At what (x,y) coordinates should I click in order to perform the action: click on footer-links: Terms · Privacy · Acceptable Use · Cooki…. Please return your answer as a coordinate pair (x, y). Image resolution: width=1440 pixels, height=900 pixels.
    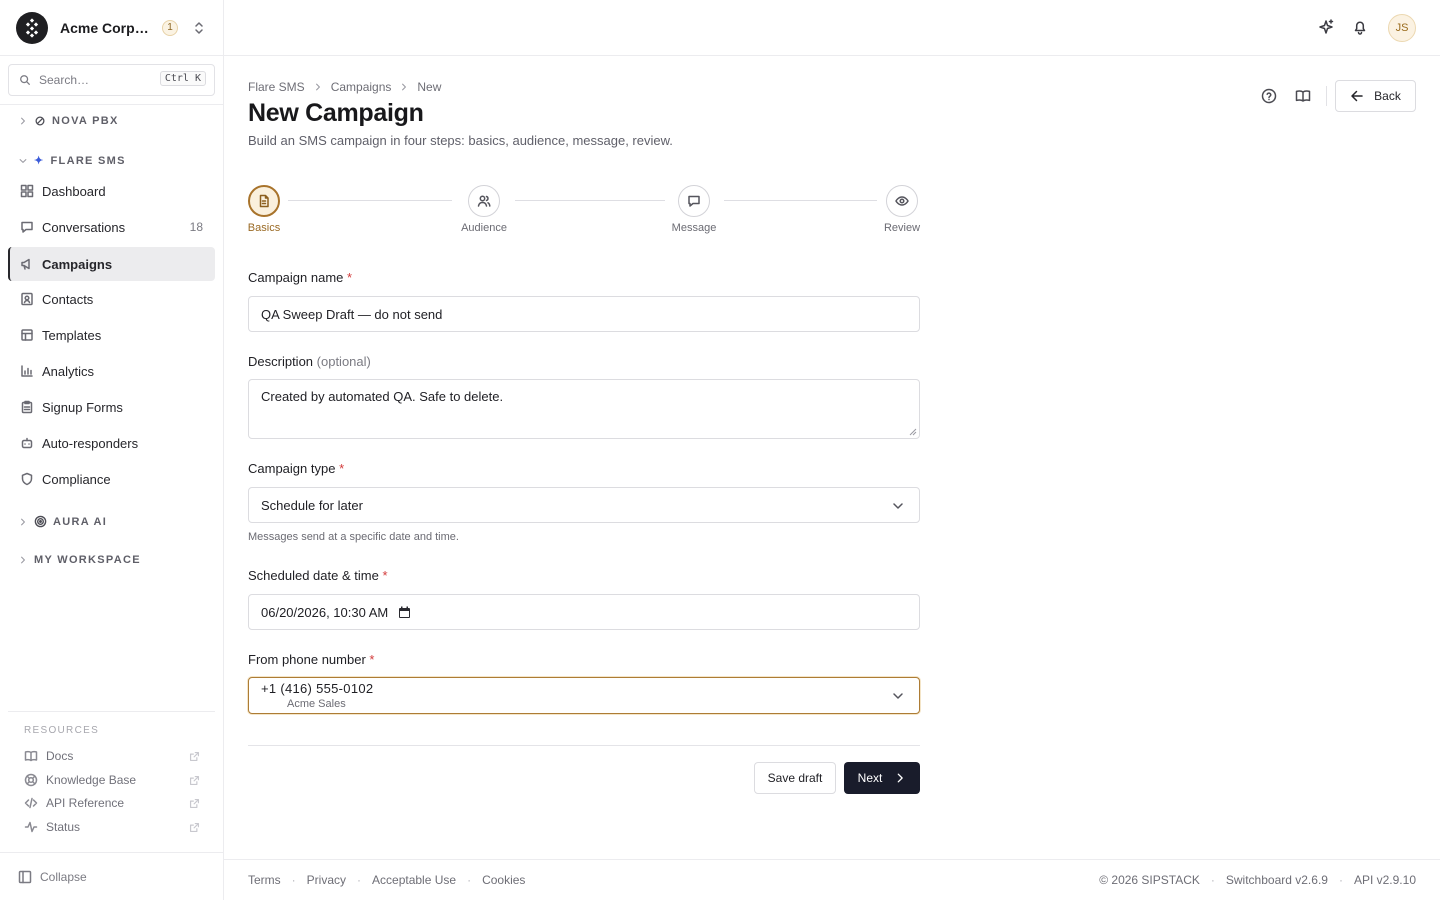
    Looking at the image, I should click on (386, 880).